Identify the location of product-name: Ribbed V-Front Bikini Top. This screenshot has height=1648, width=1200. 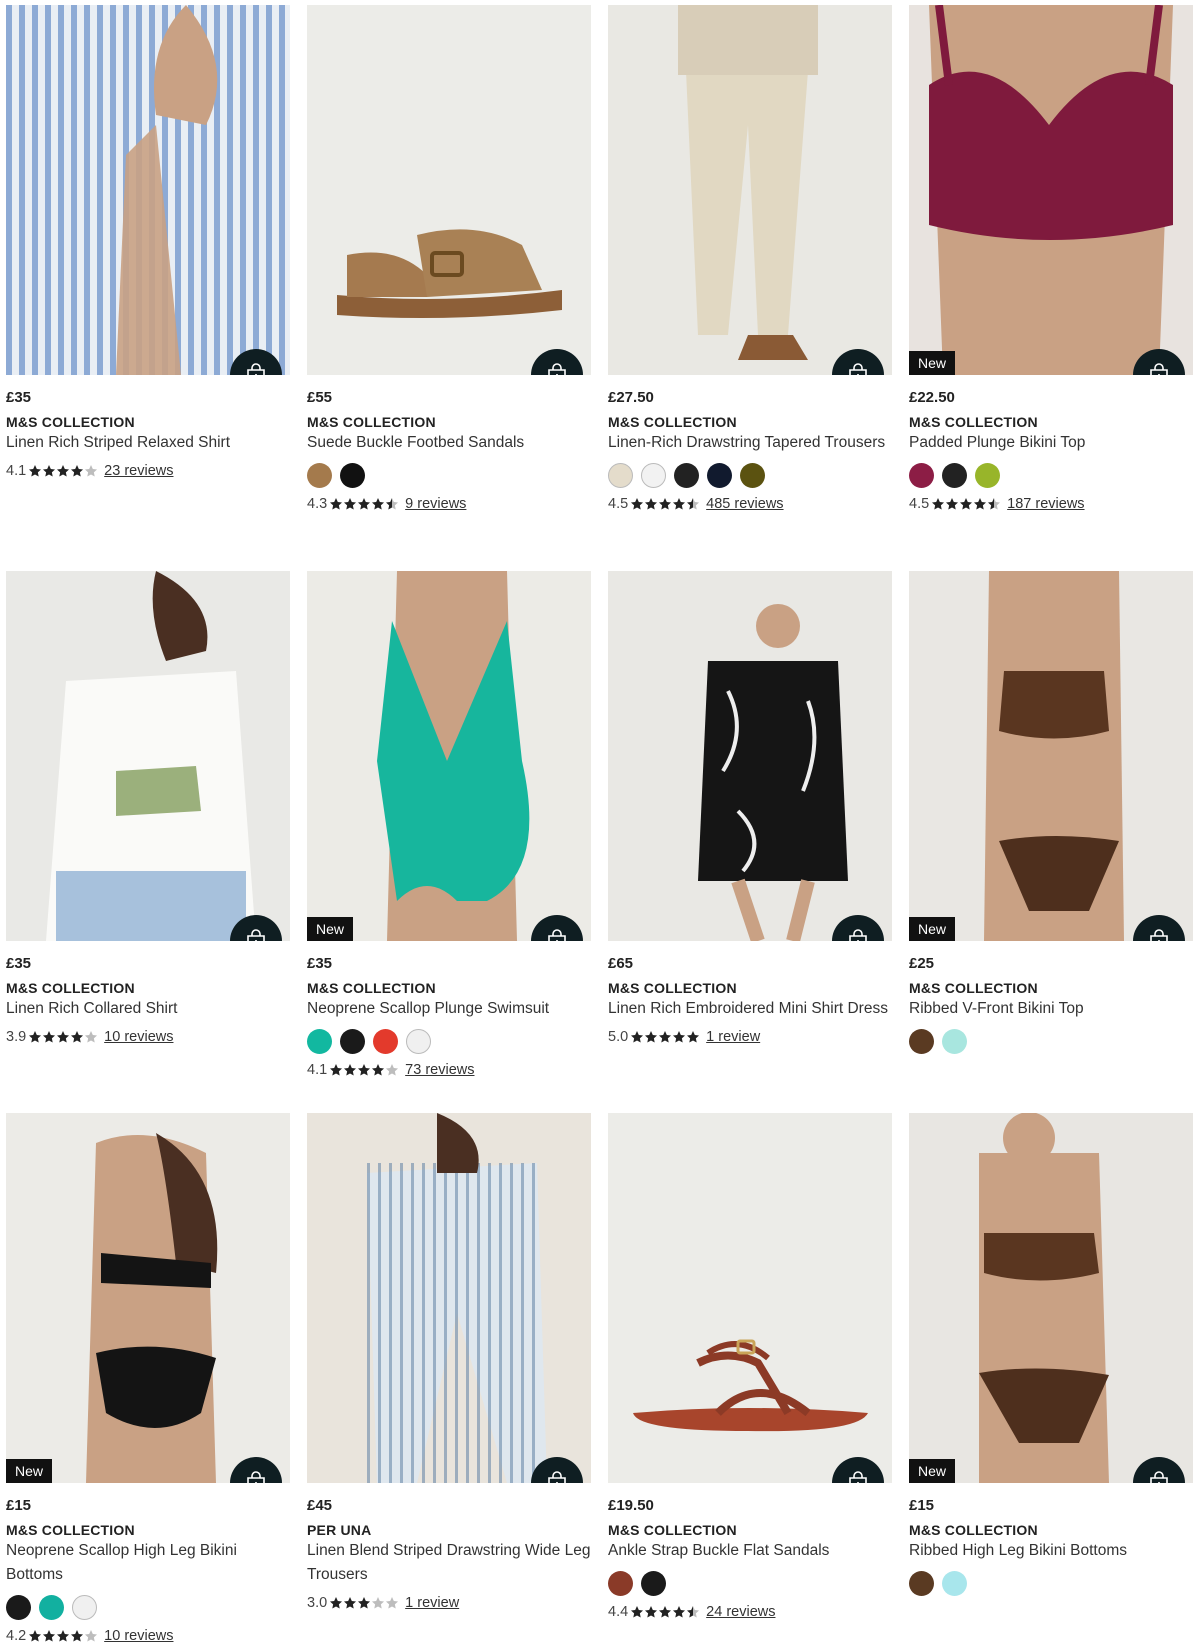
(1051, 1009).